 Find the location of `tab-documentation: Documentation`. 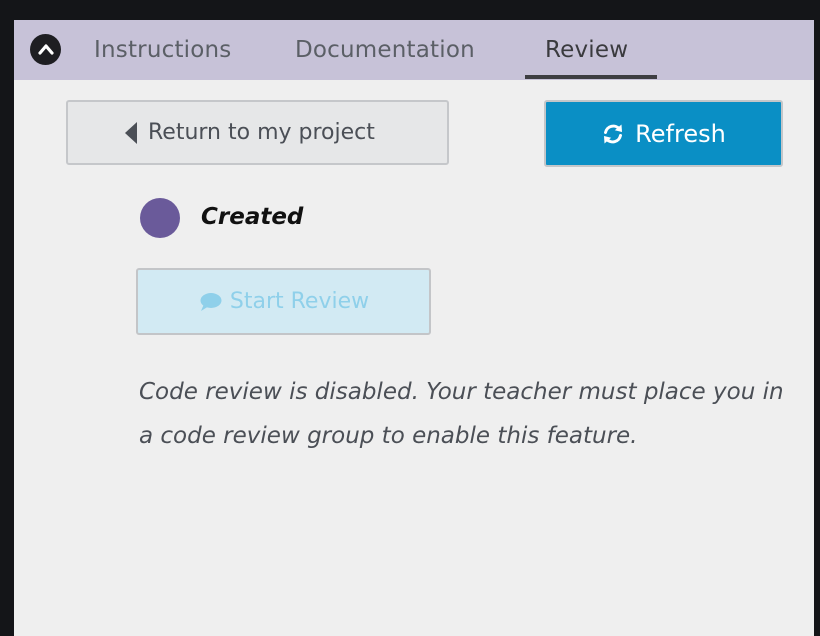

tab-documentation: Documentation is located at coordinates (385, 50).